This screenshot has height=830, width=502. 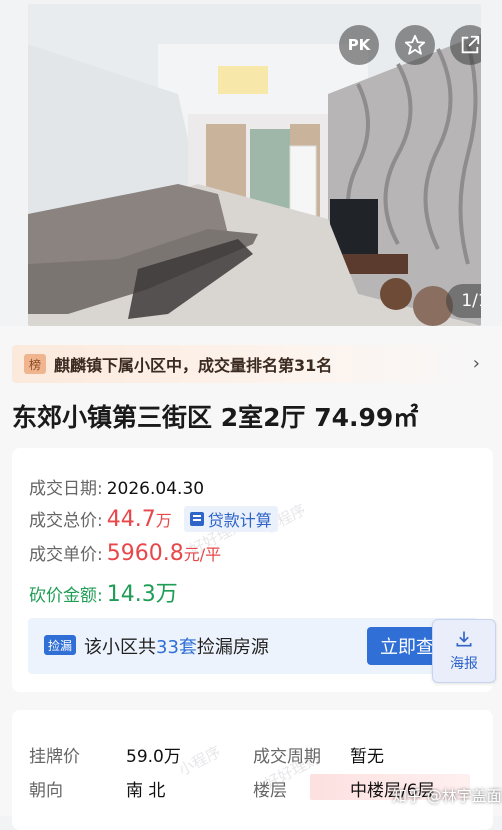 I want to click on star-outline-icon, so click(x=415, y=44).